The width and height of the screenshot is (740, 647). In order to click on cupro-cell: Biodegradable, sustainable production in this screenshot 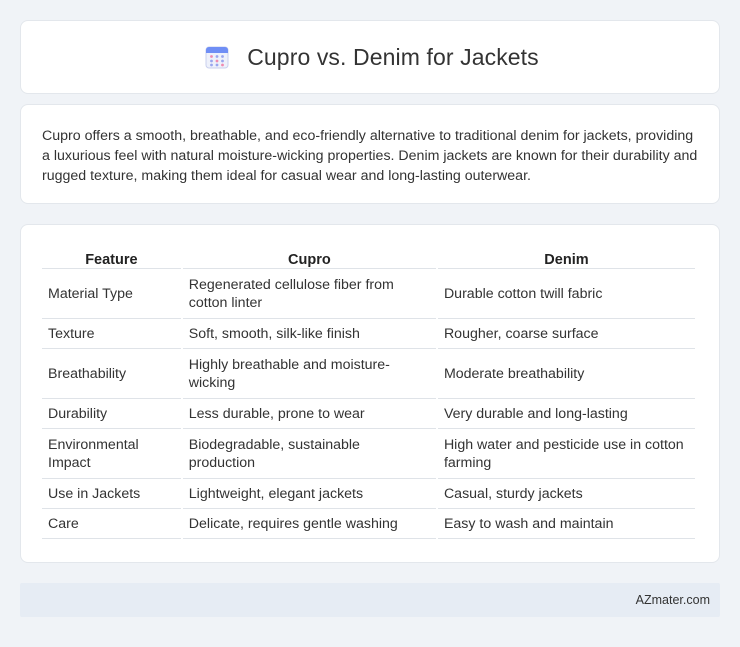, I will do `click(309, 454)`.